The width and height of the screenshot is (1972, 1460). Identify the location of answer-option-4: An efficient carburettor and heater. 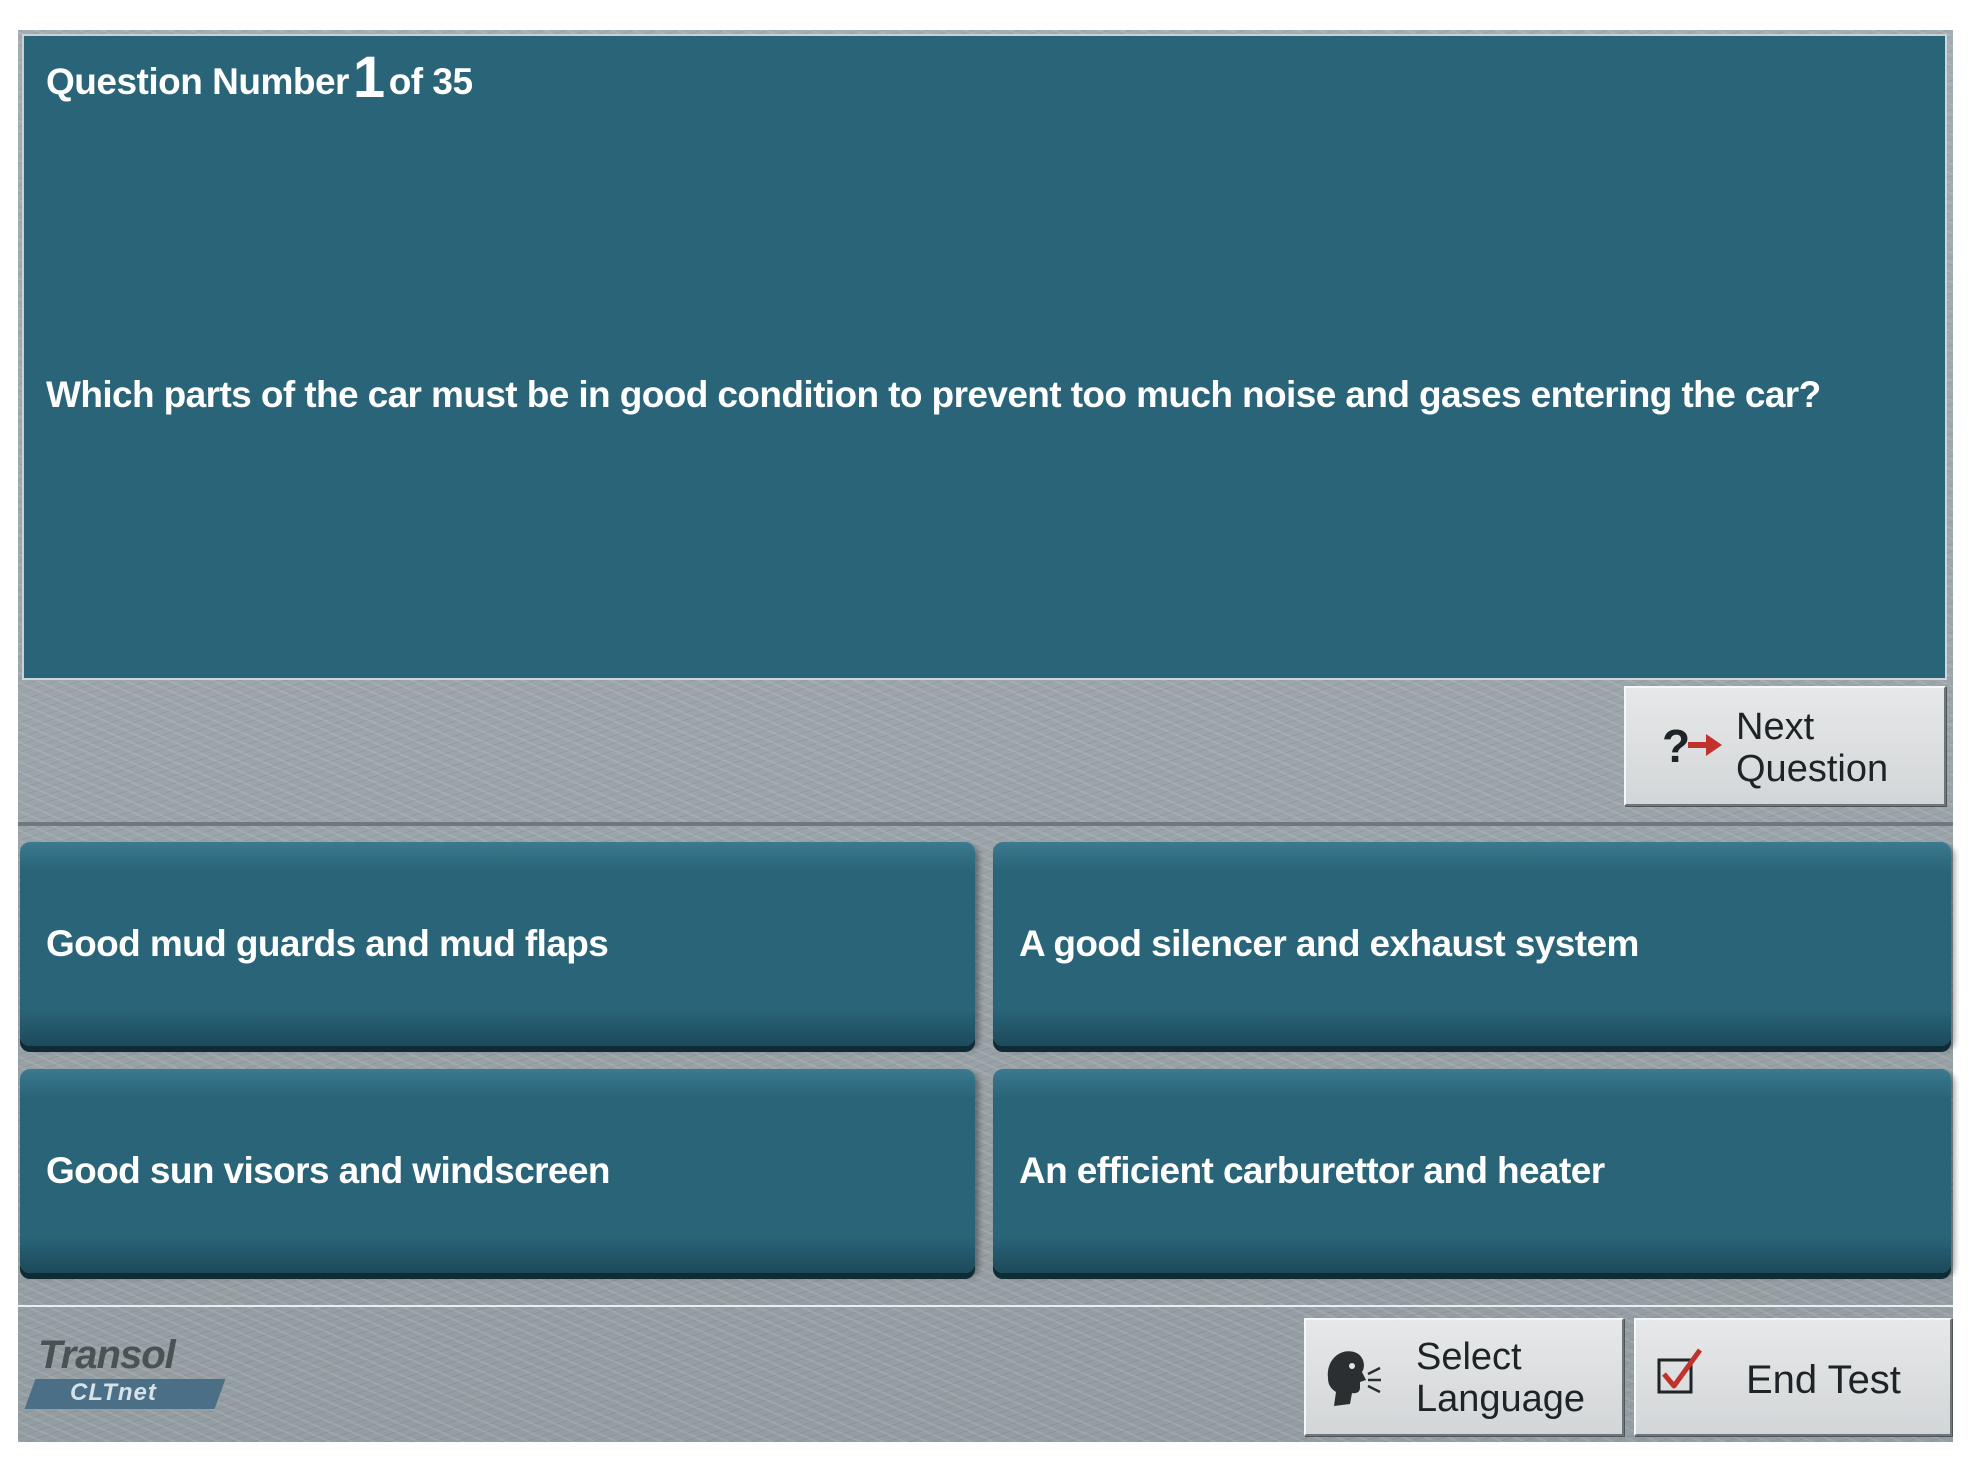
(1472, 1171).